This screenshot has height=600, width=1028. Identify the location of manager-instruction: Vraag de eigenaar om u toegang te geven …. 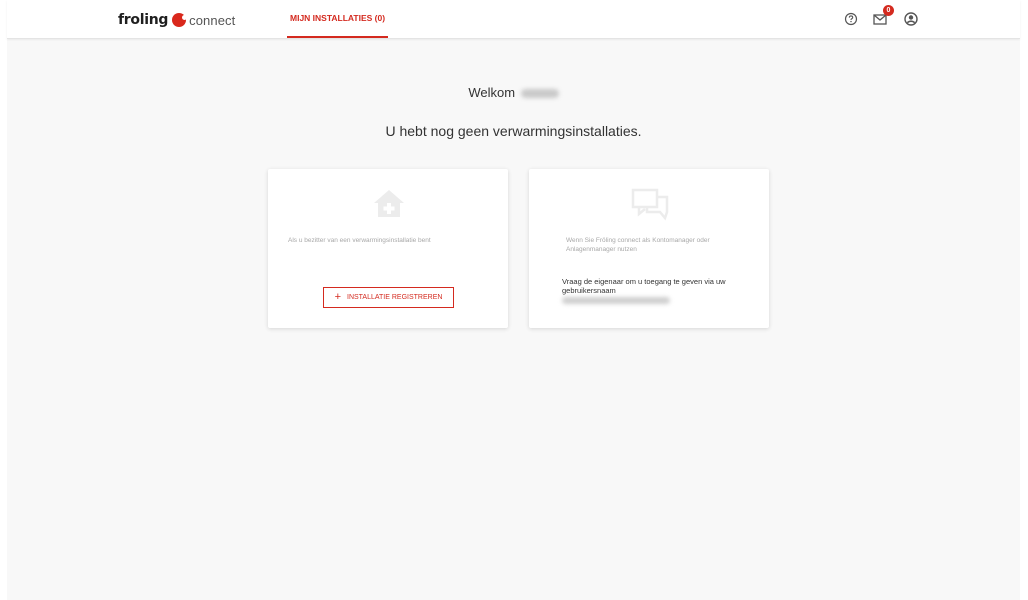
(644, 286).